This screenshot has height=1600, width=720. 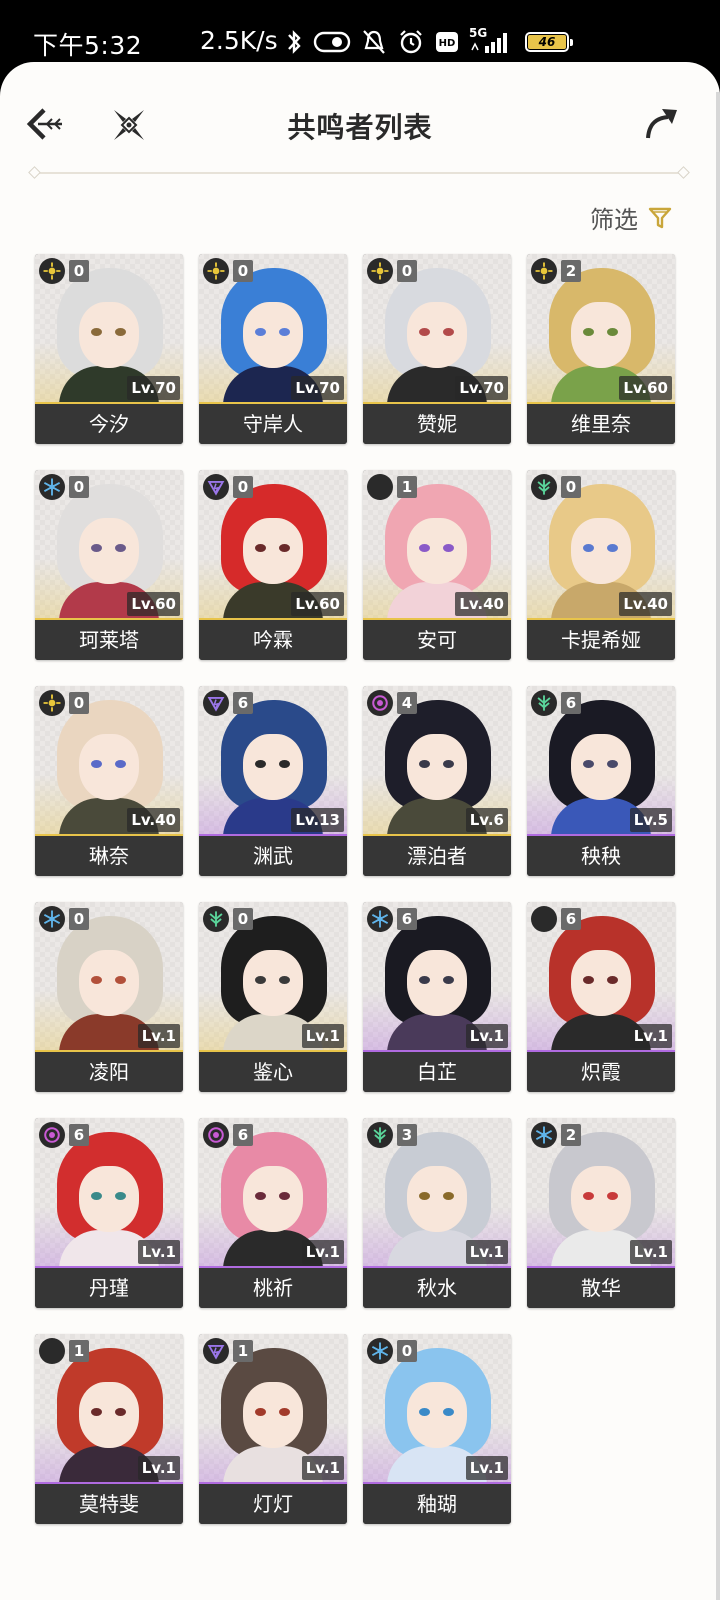 I want to click on character-card: 6 Lv.5 秧秧, so click(x=601, y=781).